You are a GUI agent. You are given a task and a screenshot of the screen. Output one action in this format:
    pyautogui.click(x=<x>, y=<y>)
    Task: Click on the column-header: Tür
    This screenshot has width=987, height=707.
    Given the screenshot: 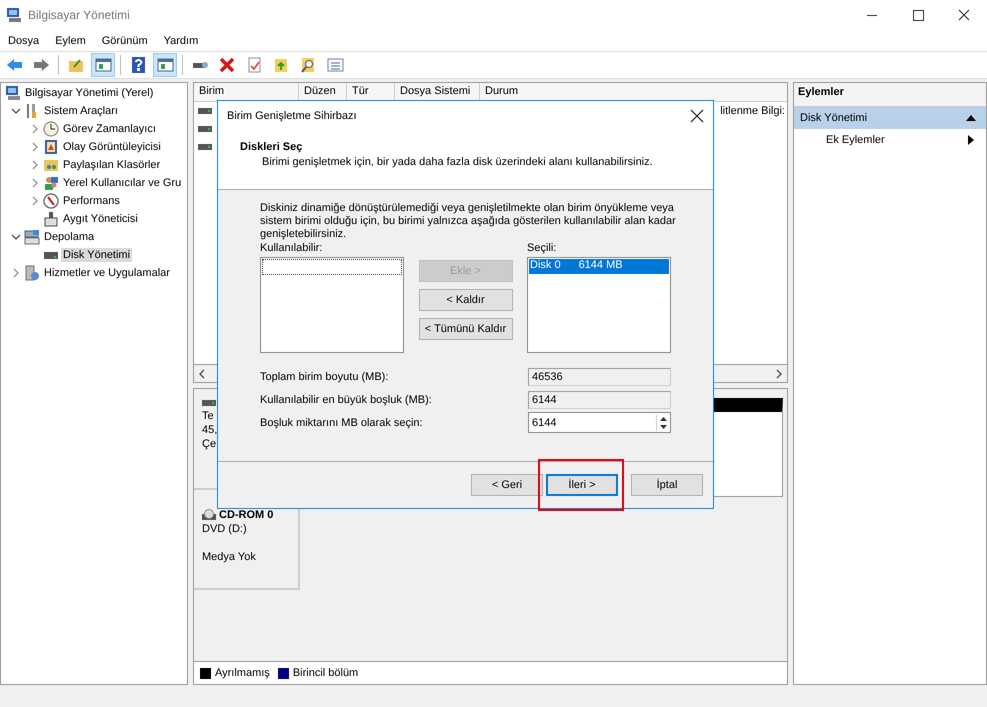 What is the action you would take?
    pyautogui.click(x=371, y=92)
    